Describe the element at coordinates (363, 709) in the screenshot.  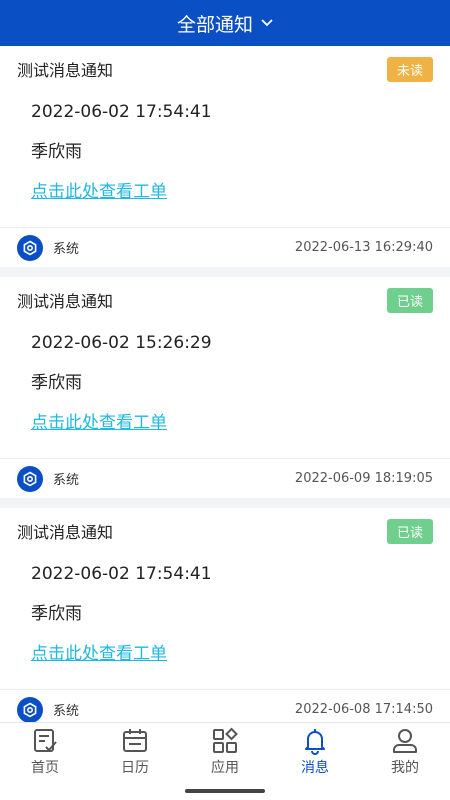
I see `notification-time: 2022-06-08 17:14:50` at that location.